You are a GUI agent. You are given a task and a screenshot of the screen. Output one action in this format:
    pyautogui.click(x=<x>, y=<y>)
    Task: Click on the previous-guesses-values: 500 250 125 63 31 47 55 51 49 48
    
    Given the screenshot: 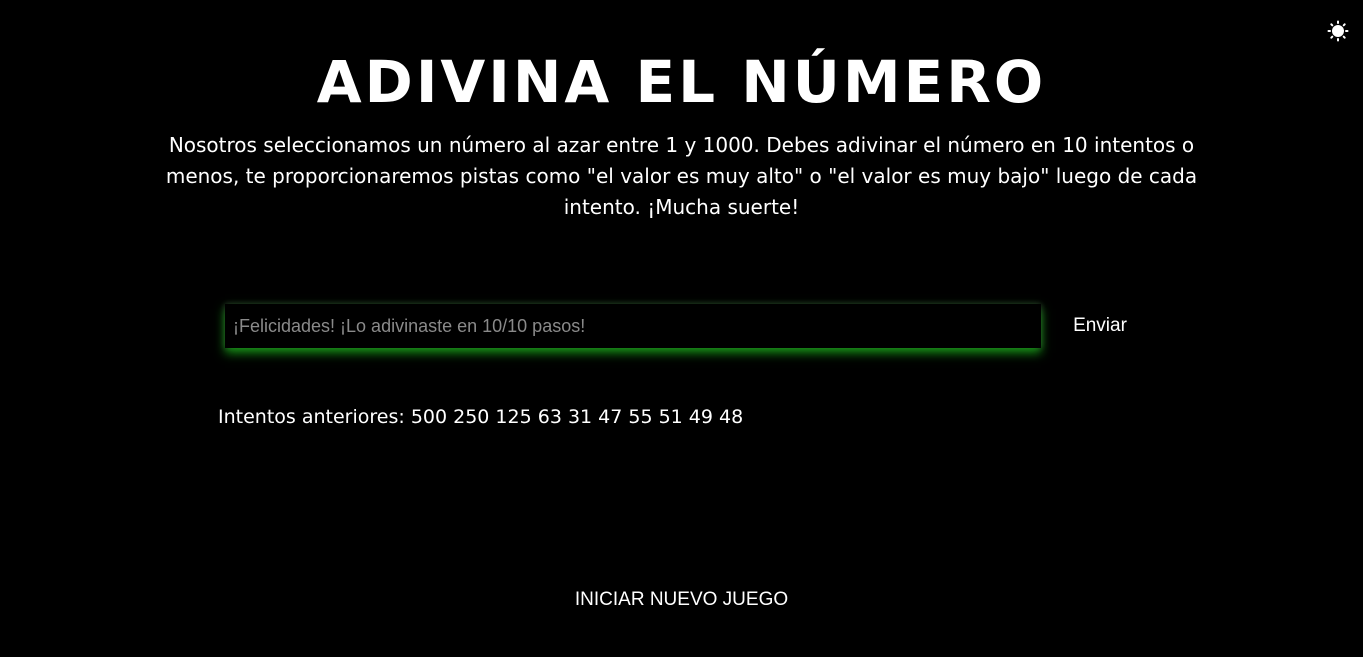 What is the action you would take?
    pyautogui.click(x=577, y=417)
    